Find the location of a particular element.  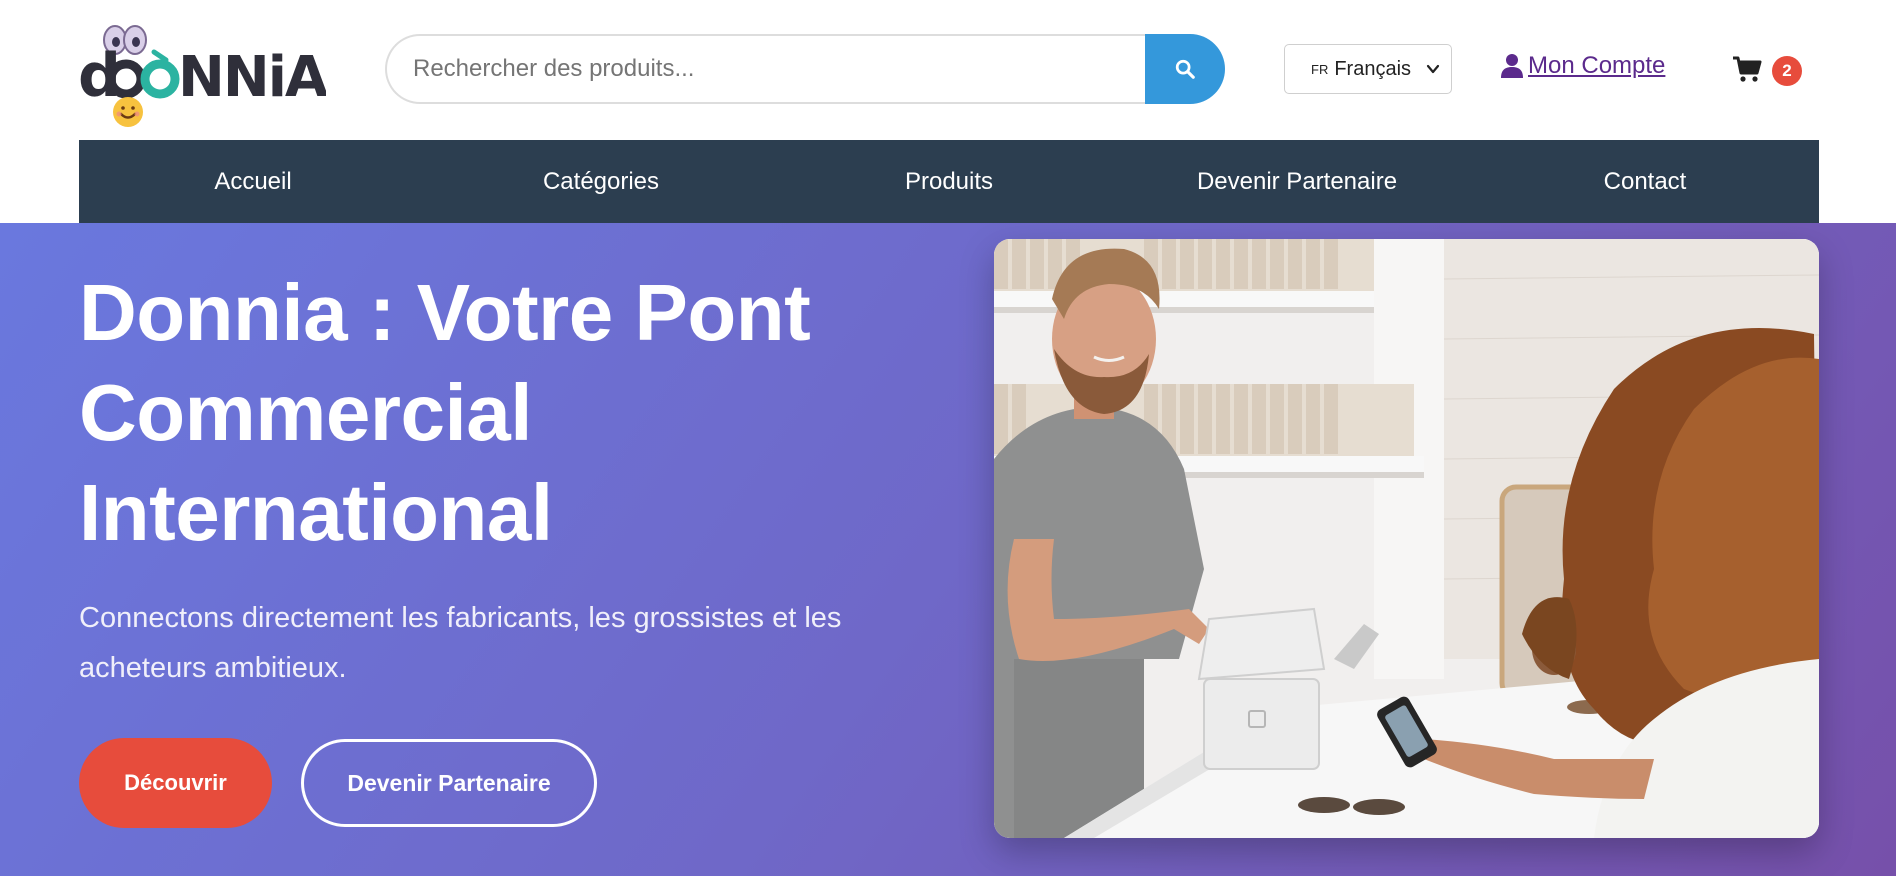

discover-button: Découvrir is located at coordinates (175, 783).